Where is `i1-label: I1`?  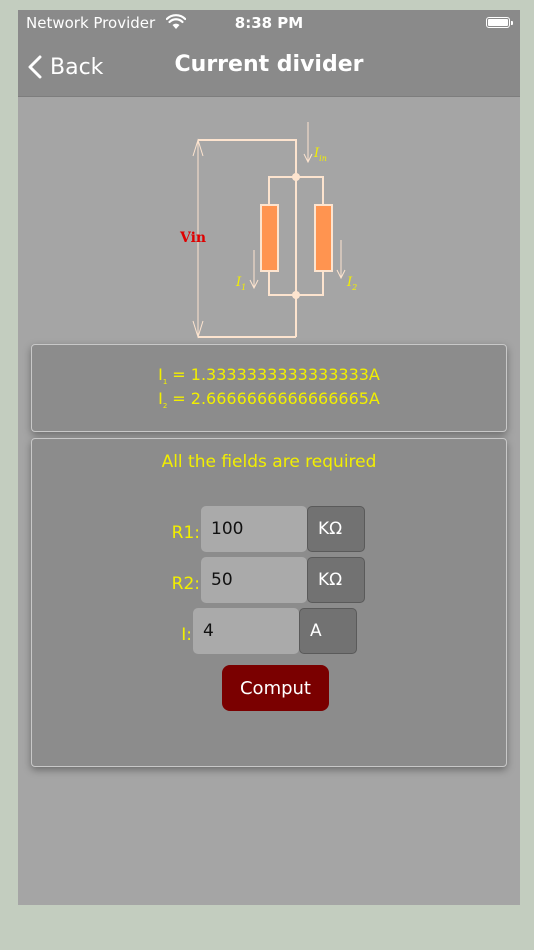
i1-label: I1 is located at coordinates (240, 283).